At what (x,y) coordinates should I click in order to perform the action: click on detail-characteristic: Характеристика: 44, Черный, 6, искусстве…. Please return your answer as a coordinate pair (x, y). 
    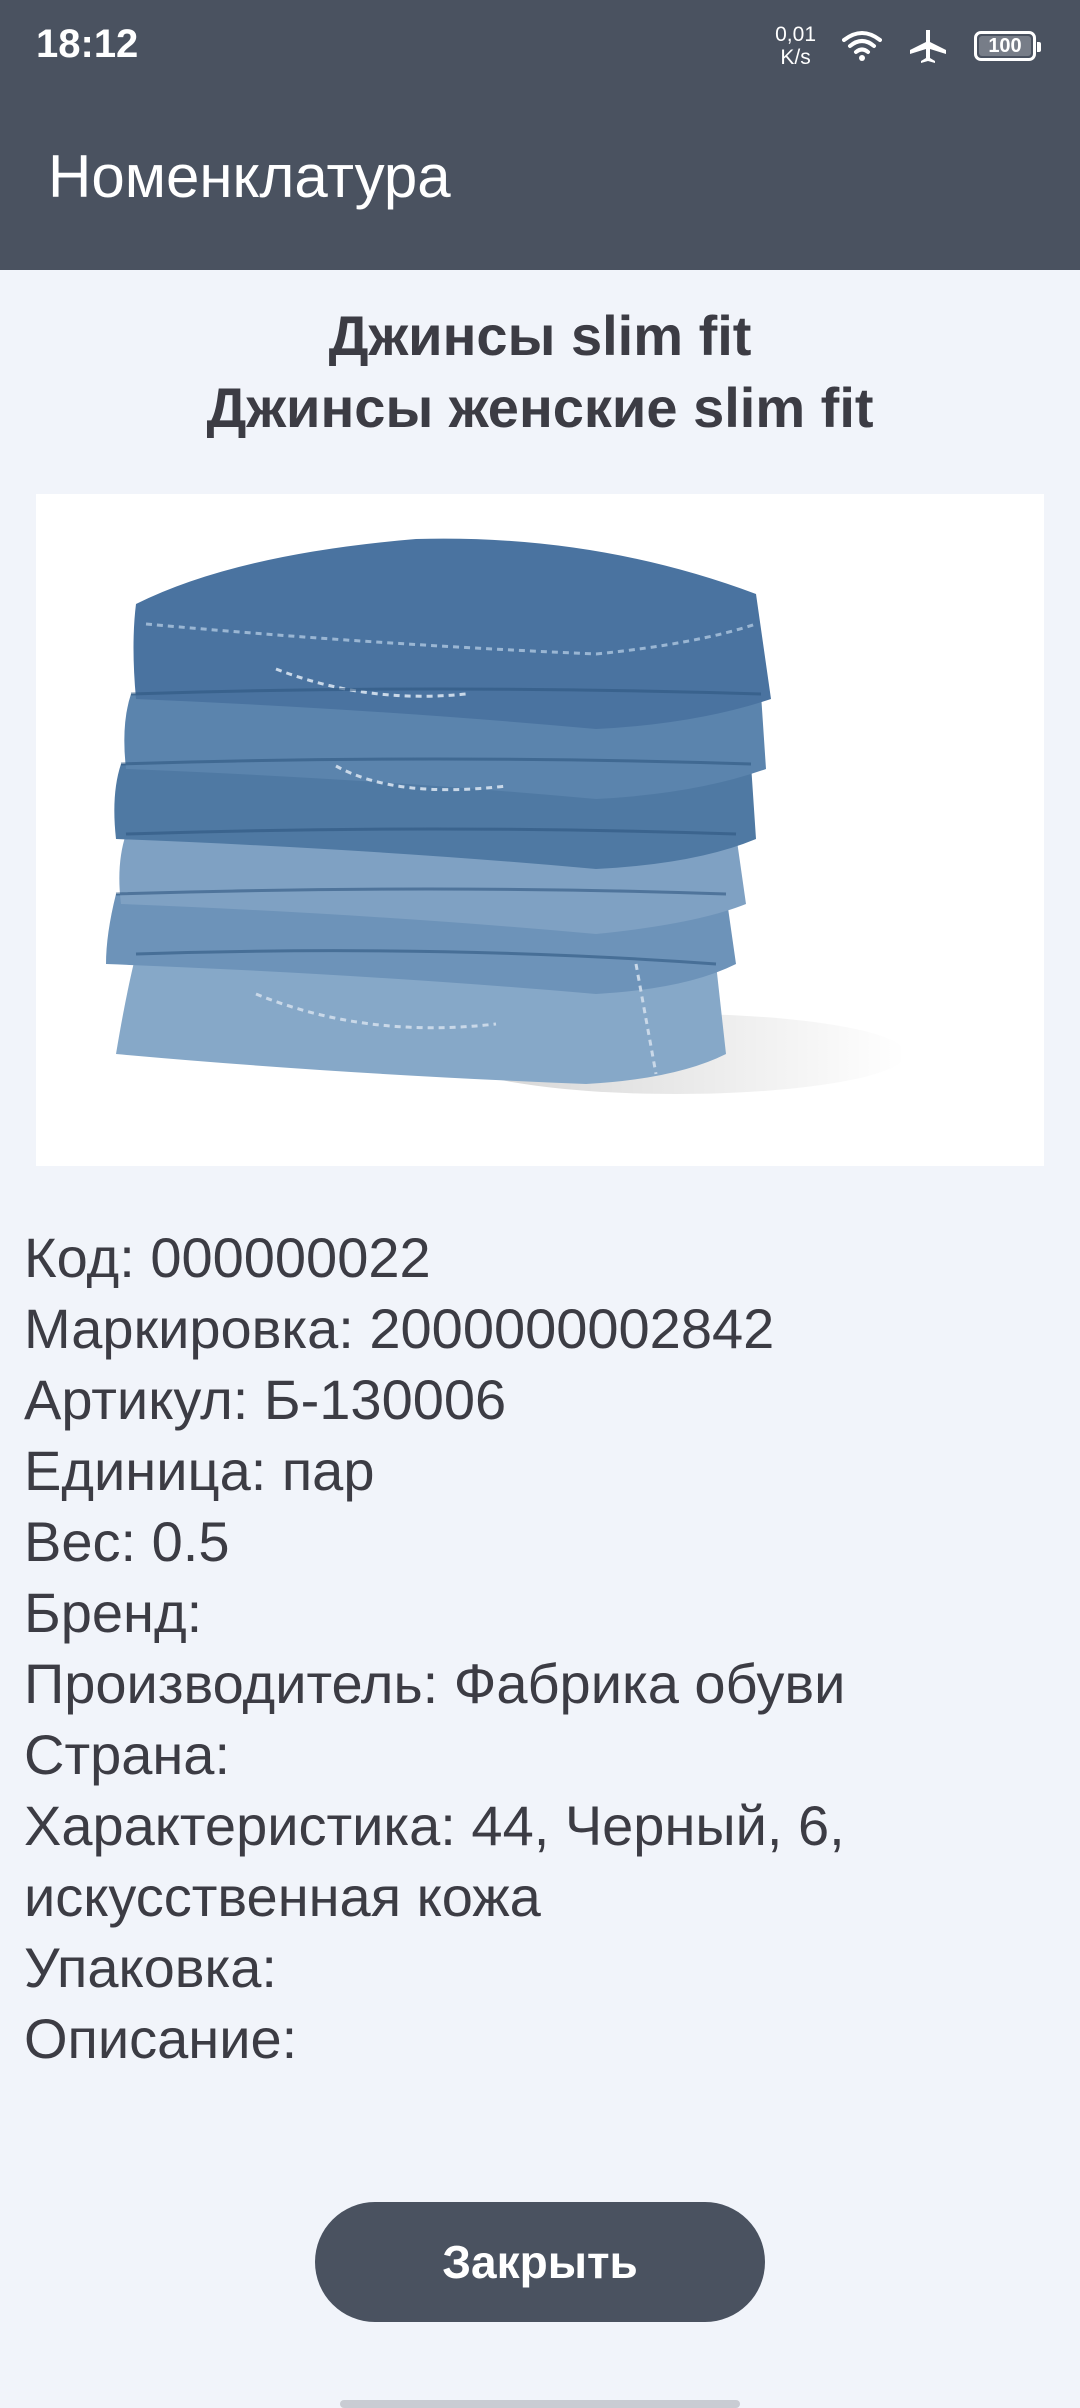
    Looking at the image, I should click on (434, 1861).